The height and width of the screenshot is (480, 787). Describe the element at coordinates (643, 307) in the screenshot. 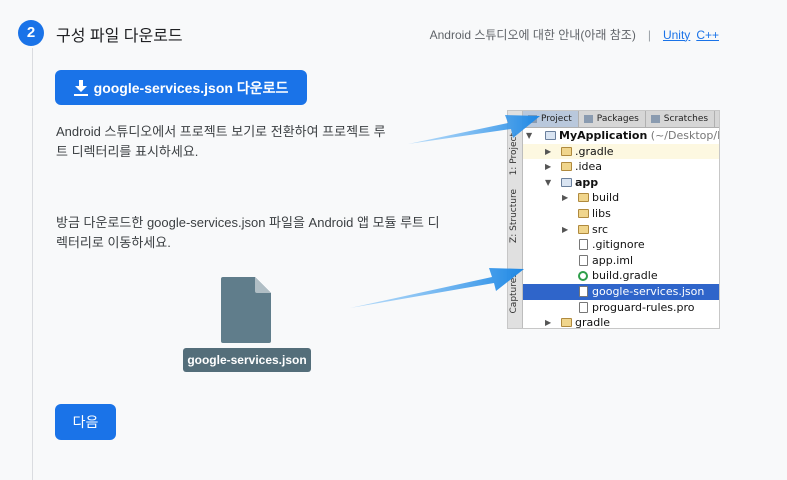

I see `tree-label: proguard-rules.pro` at that location.